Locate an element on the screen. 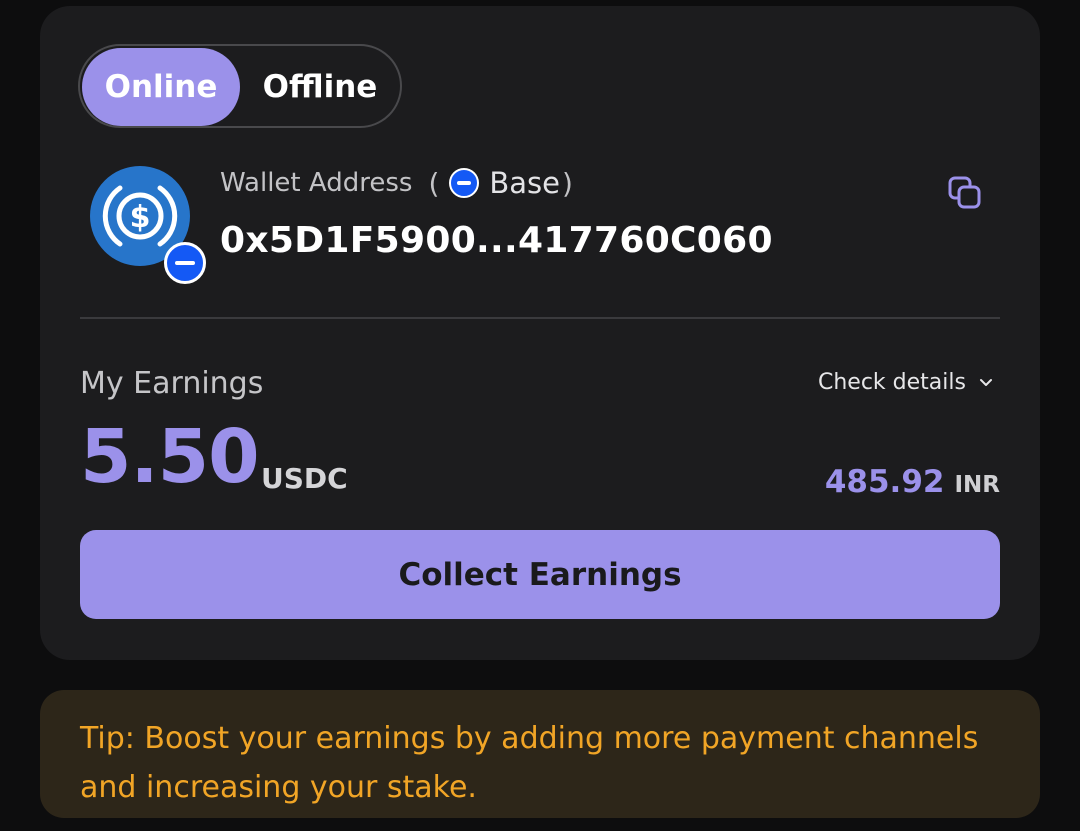 The height and width of the screenshot is (831, 1080). fiat-amount: 485.92 is located at coordinates (884, 482).